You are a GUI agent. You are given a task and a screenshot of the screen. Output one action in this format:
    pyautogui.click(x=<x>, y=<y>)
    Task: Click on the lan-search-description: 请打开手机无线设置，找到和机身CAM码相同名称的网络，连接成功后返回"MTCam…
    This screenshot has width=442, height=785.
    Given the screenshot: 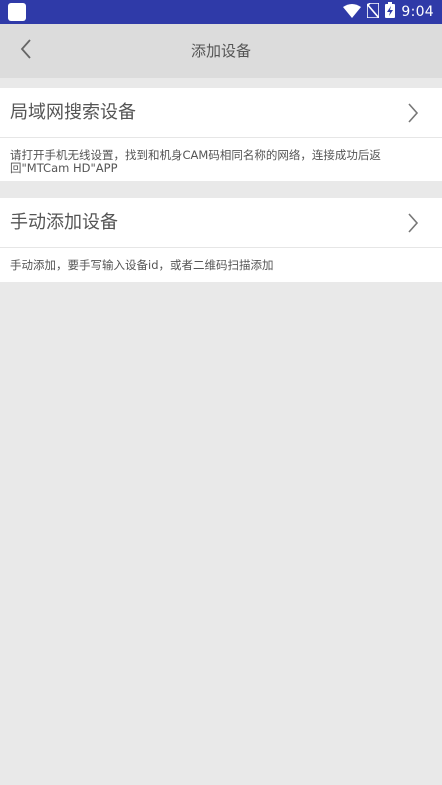 What is the action you would take?
    pyautogui.click(x=195, y=161)
    